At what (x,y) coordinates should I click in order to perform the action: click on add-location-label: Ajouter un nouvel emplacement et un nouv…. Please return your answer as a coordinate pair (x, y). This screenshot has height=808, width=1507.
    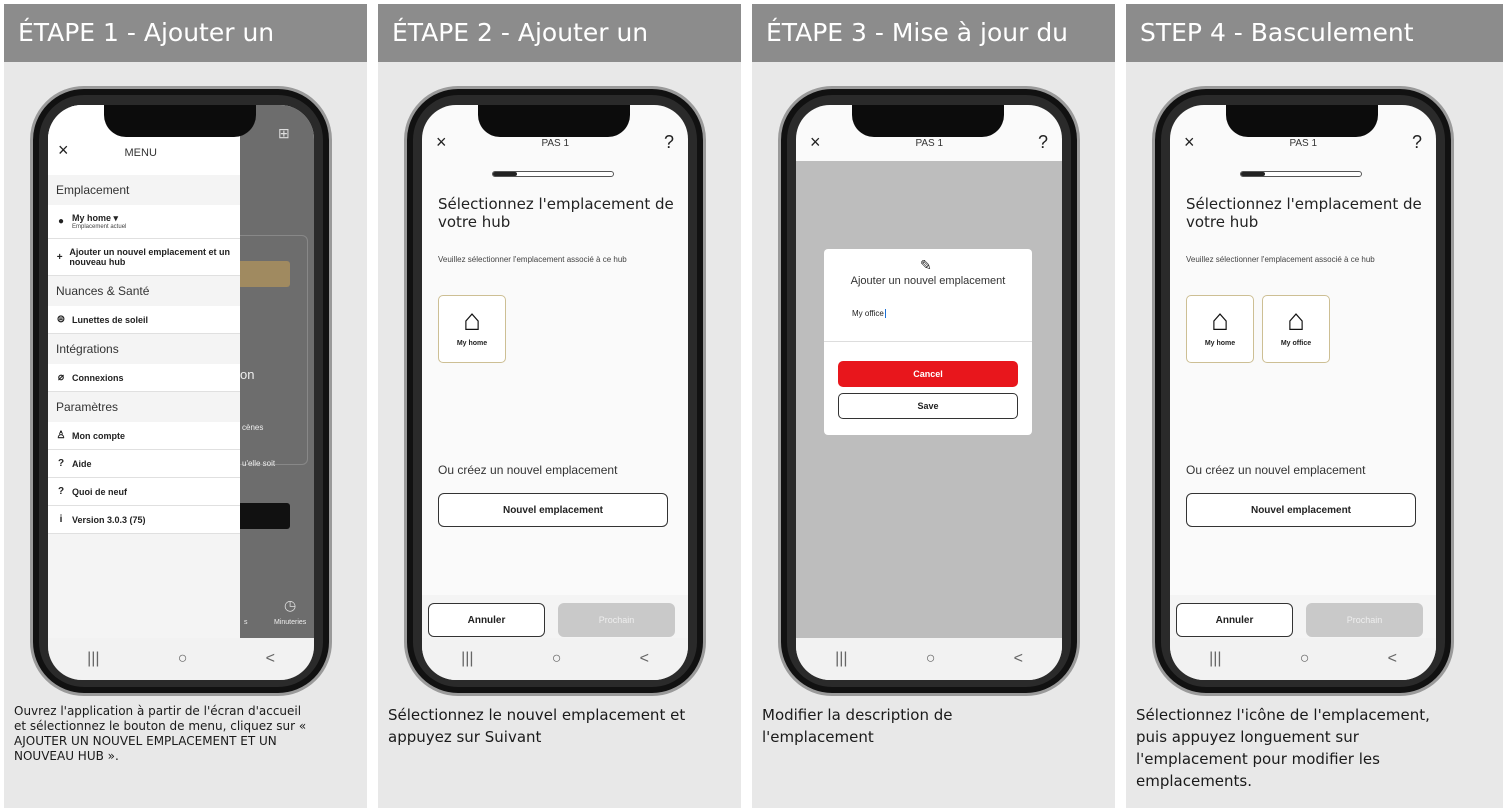
    Looking at the image, I should click on (149, 257).